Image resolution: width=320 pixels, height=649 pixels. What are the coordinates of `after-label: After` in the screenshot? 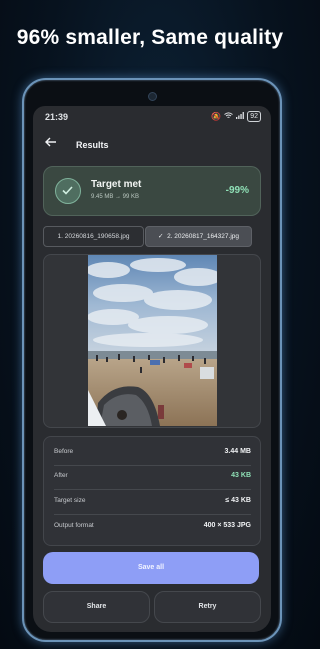 It's located at (61, 475).